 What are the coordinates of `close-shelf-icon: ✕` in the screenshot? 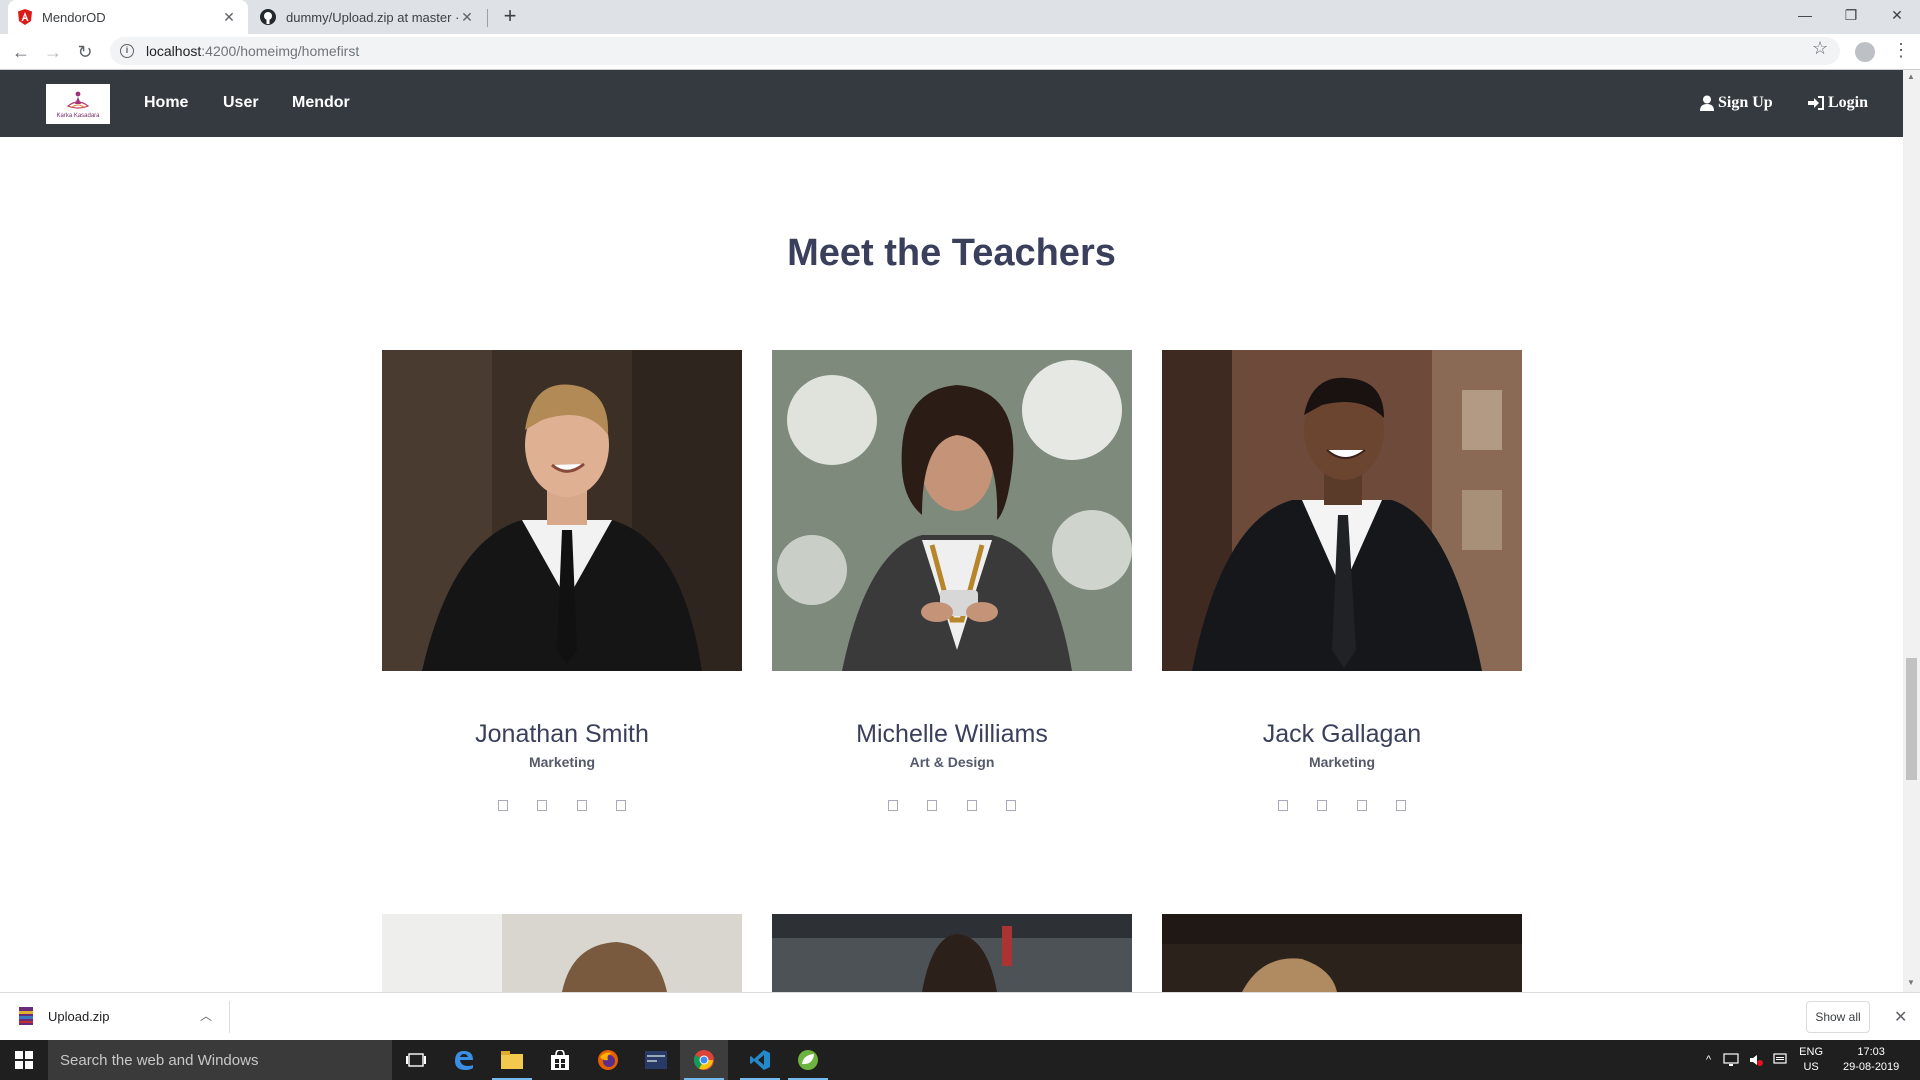 It's located at (1900, 1017).